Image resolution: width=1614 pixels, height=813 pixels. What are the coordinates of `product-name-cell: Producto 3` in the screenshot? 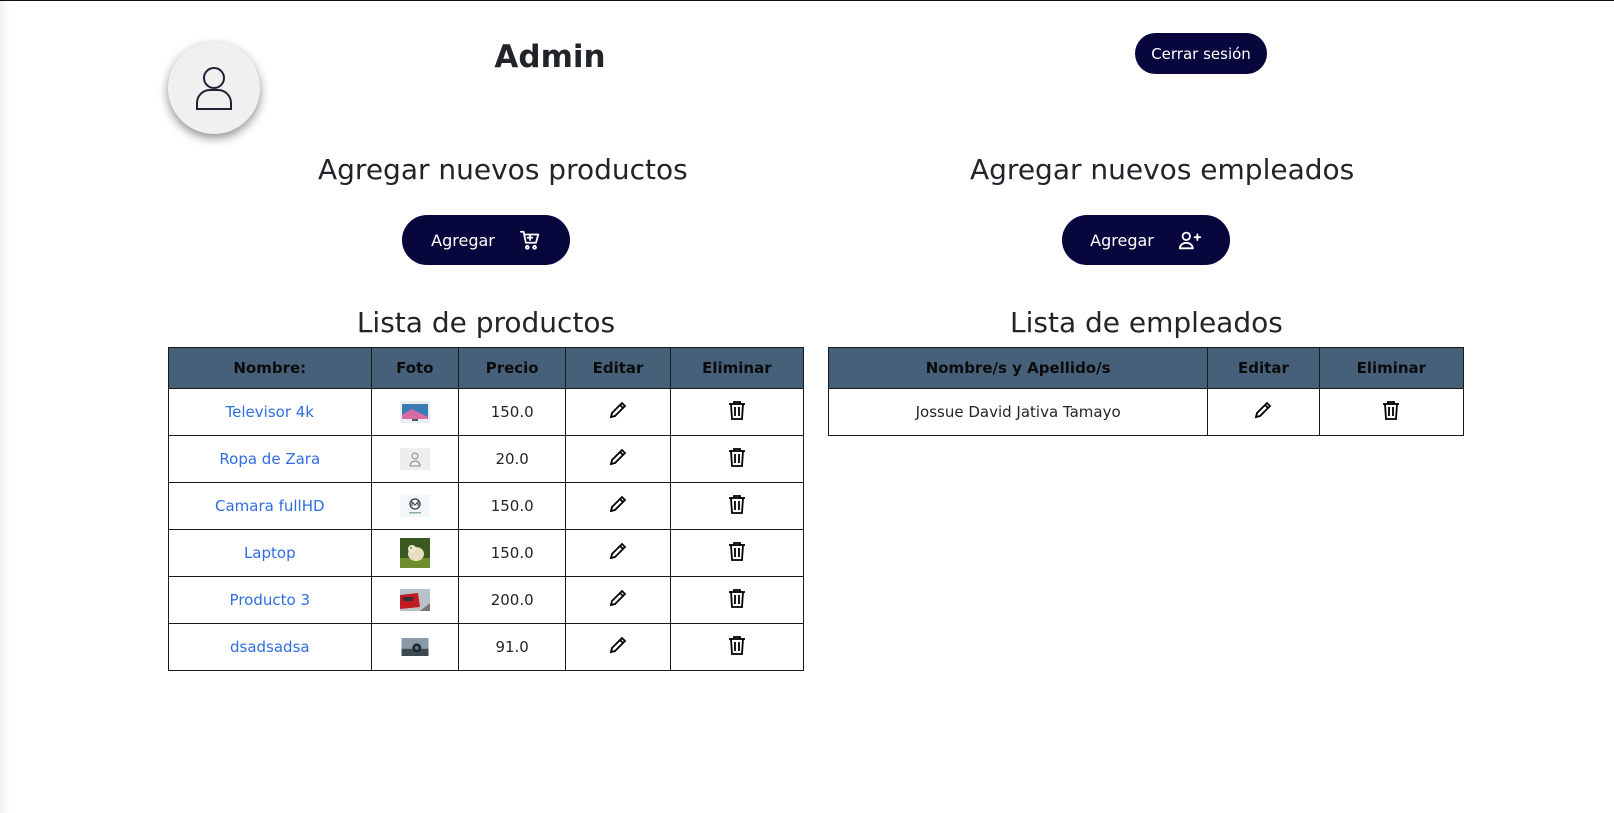 It's located at (270, 600).